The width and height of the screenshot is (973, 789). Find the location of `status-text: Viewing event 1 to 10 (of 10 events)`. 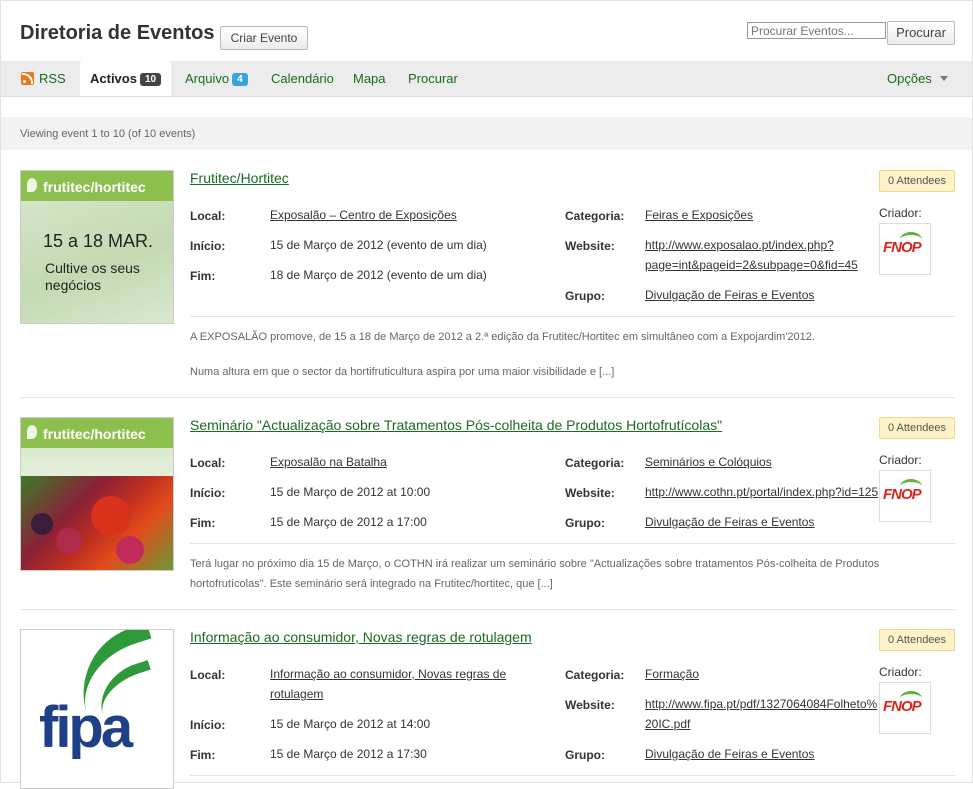

status-text: Viewing event 1 to 10 (of 10 events) is located at coordinates (486, 133).